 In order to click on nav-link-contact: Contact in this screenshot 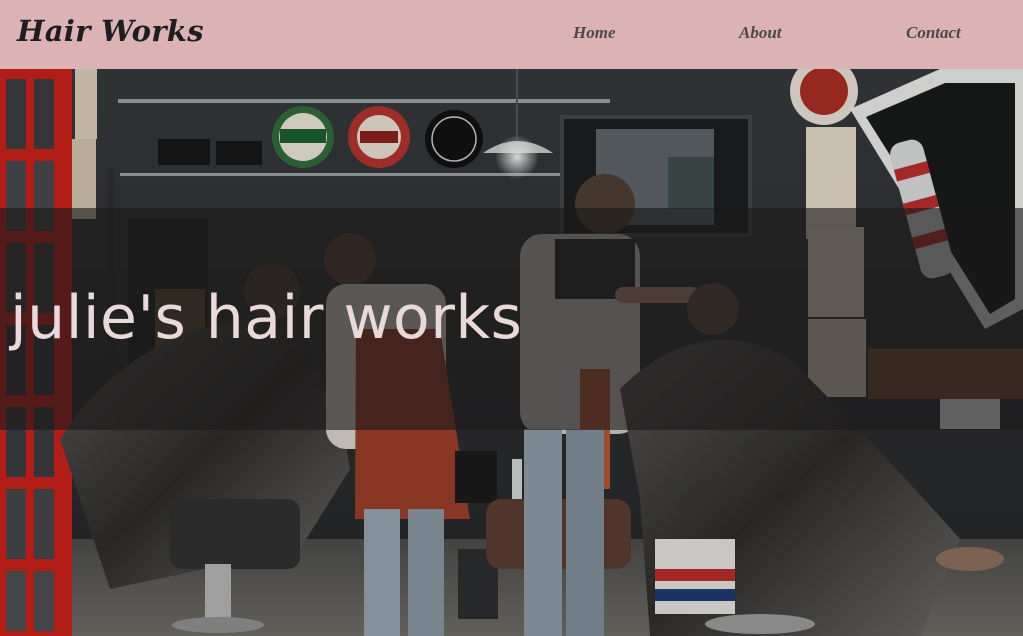, I will do `click(933, 33)`.